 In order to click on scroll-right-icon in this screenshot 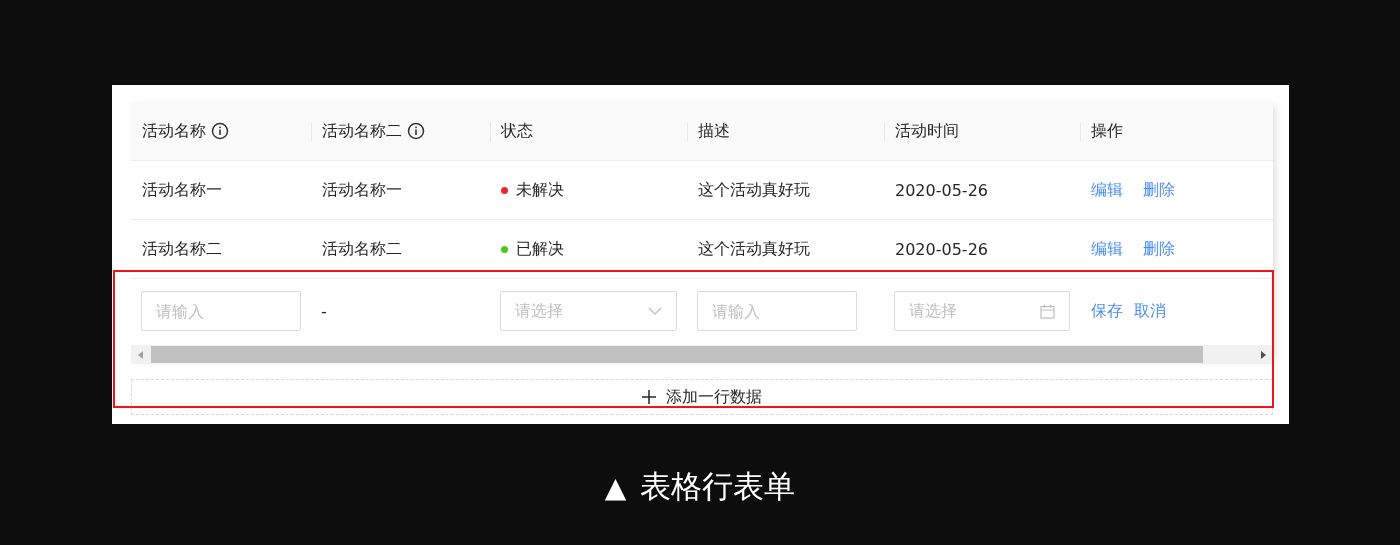, I will do `click(1263, 354)`.